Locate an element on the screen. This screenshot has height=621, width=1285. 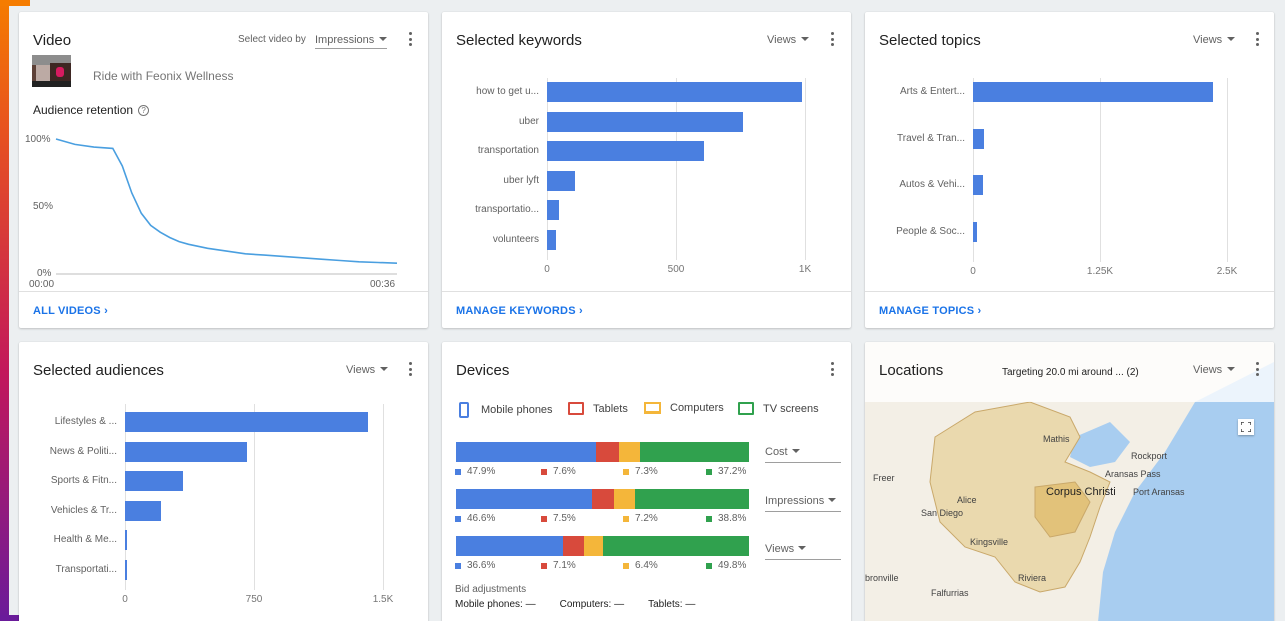
fullscreen-glyph is located at coordinates (1246, 427).